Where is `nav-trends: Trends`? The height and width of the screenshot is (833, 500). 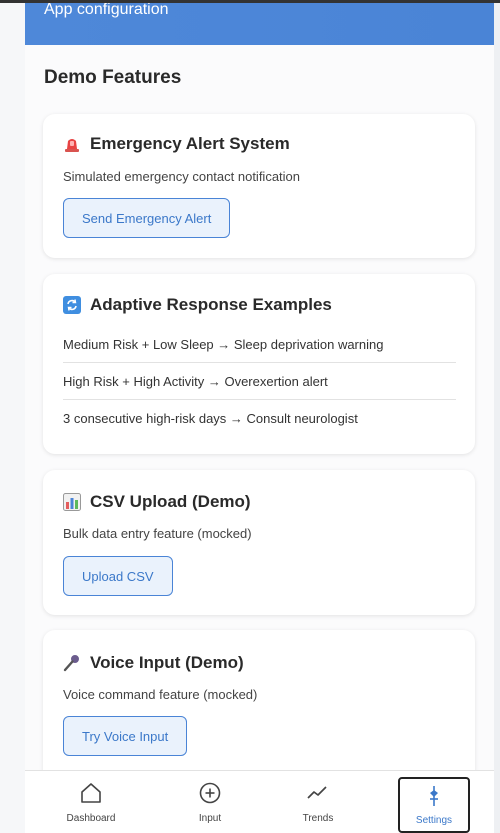 nav-trends: Trends is located at coordinates (318, 802).